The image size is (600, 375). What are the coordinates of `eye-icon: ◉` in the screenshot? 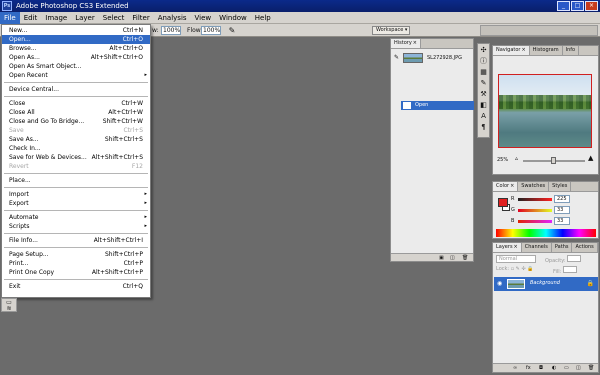 It's located at (499, 283).